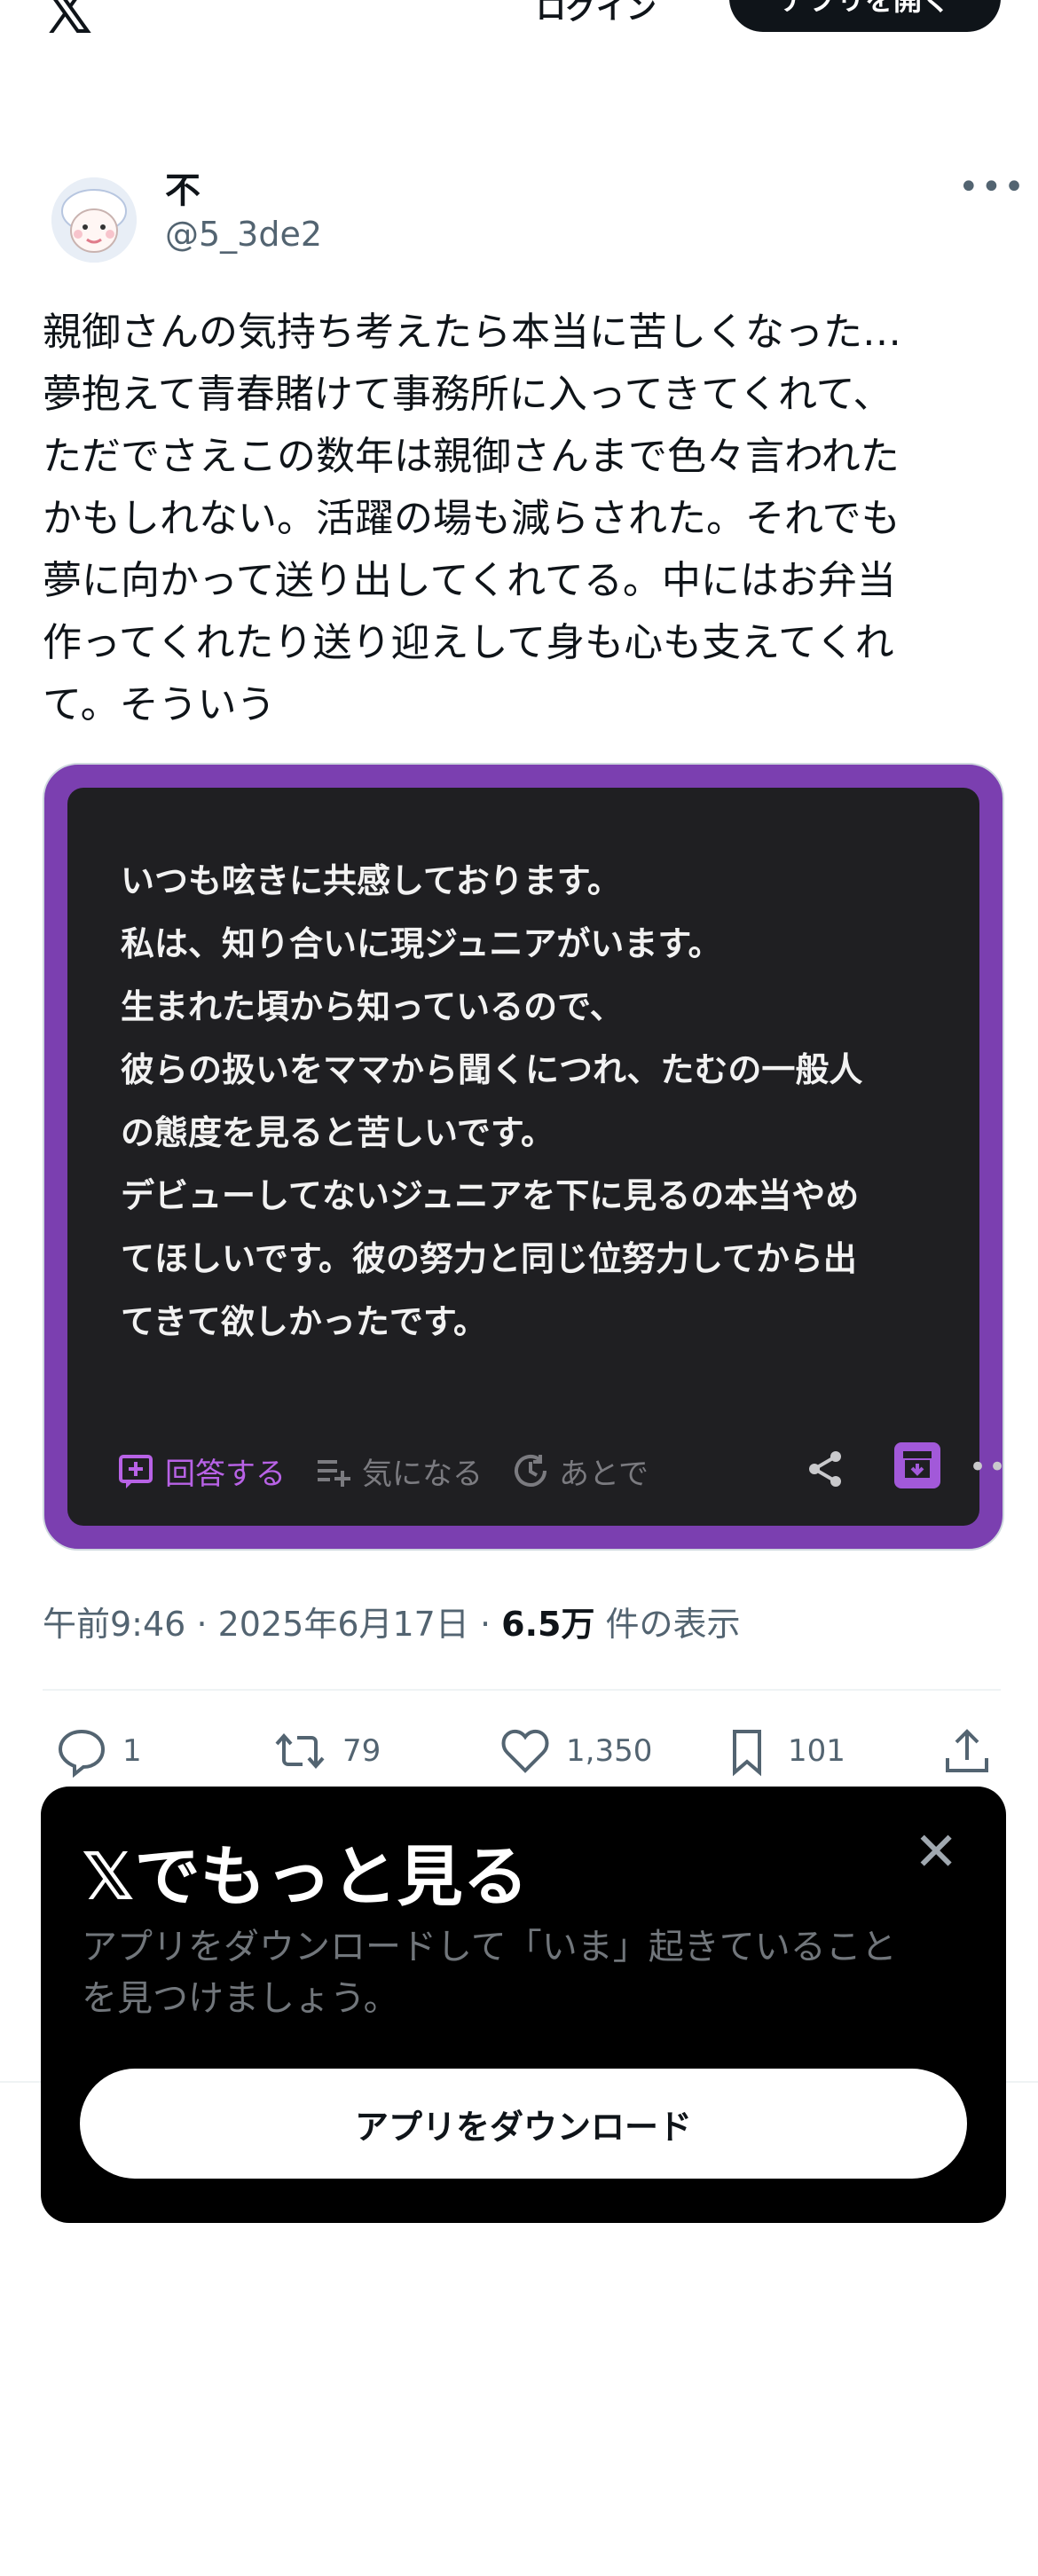 The height and width of the screenshot is (2576, 1038). I want to click on open-app-button: アプリを開く, so click(865, 16).